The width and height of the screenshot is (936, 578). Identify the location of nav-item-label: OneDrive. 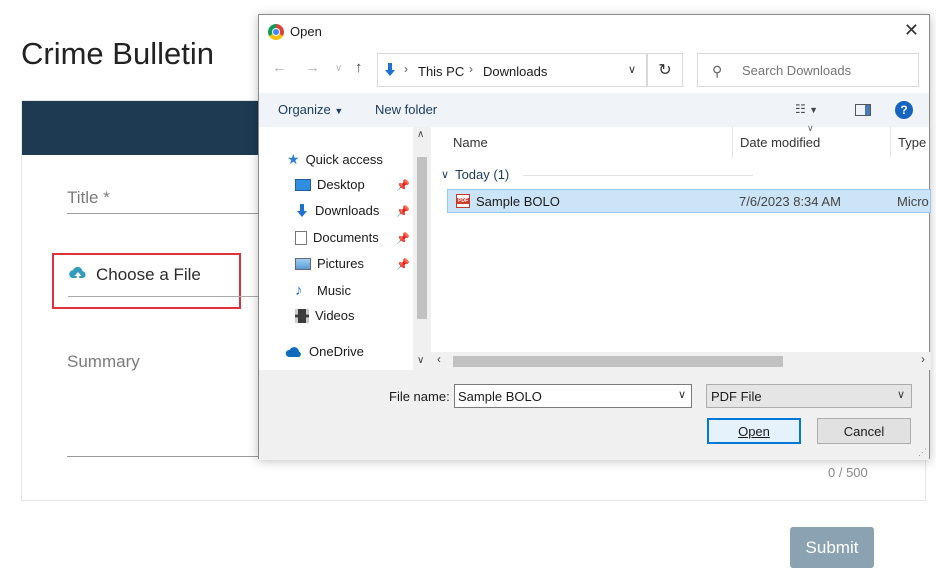
(336, 351).